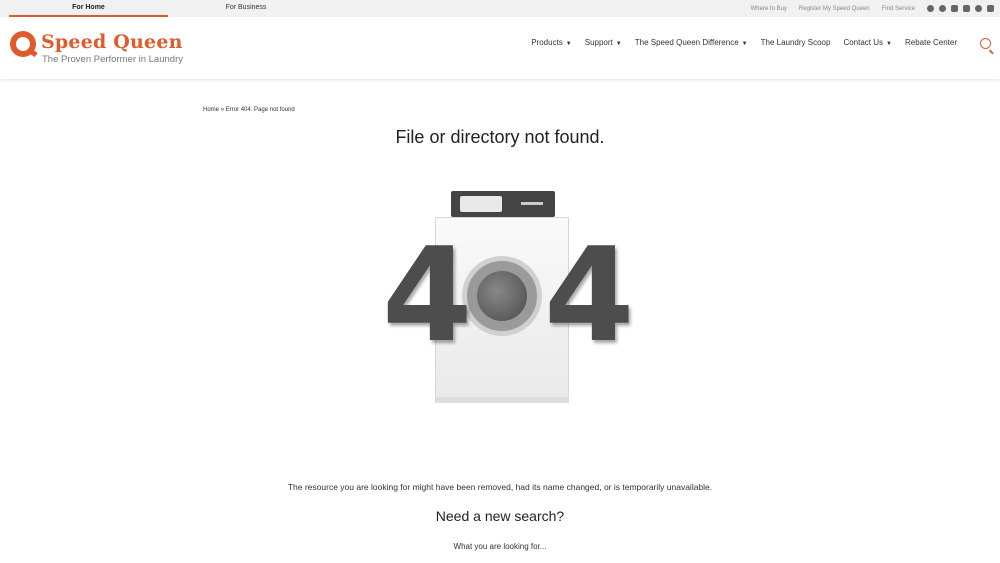  What do you see at coordinates (500, 516) in the screenshot?
I see `search-heading: Need a new search?` at bounding box center [500, 516].